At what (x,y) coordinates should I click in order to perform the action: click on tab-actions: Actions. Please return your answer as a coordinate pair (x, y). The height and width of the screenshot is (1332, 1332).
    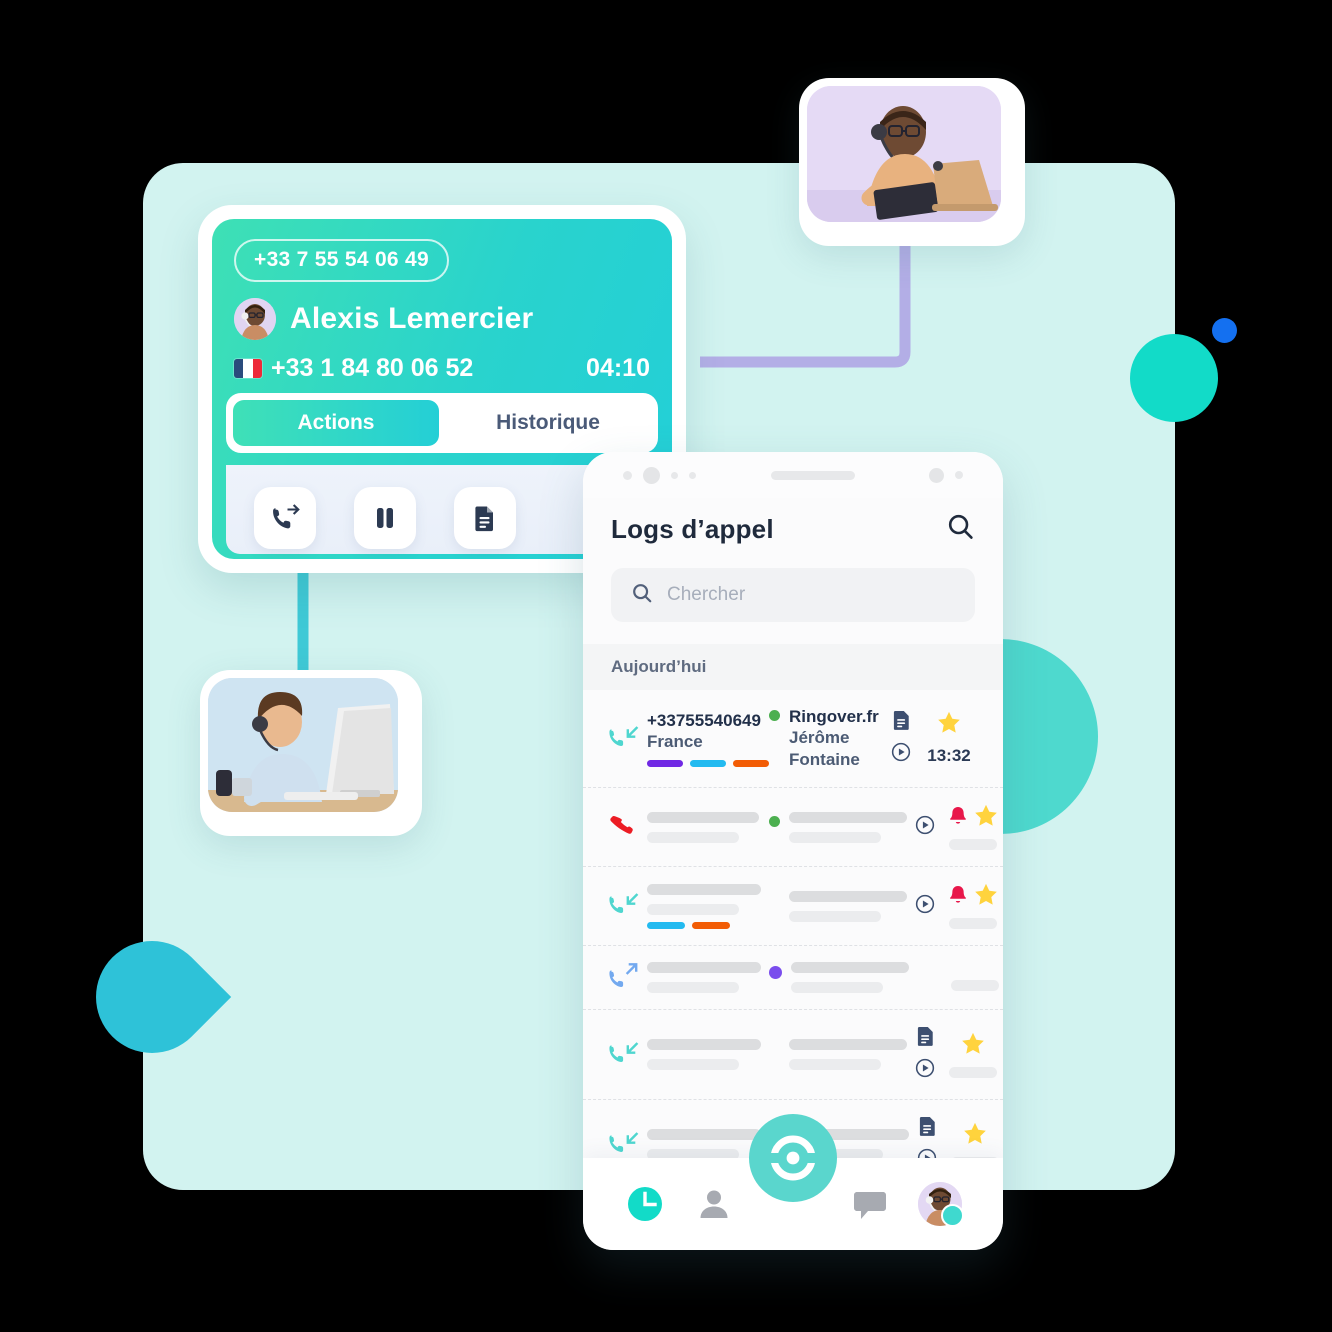
    Looking at the image, I should click on (336, 423).